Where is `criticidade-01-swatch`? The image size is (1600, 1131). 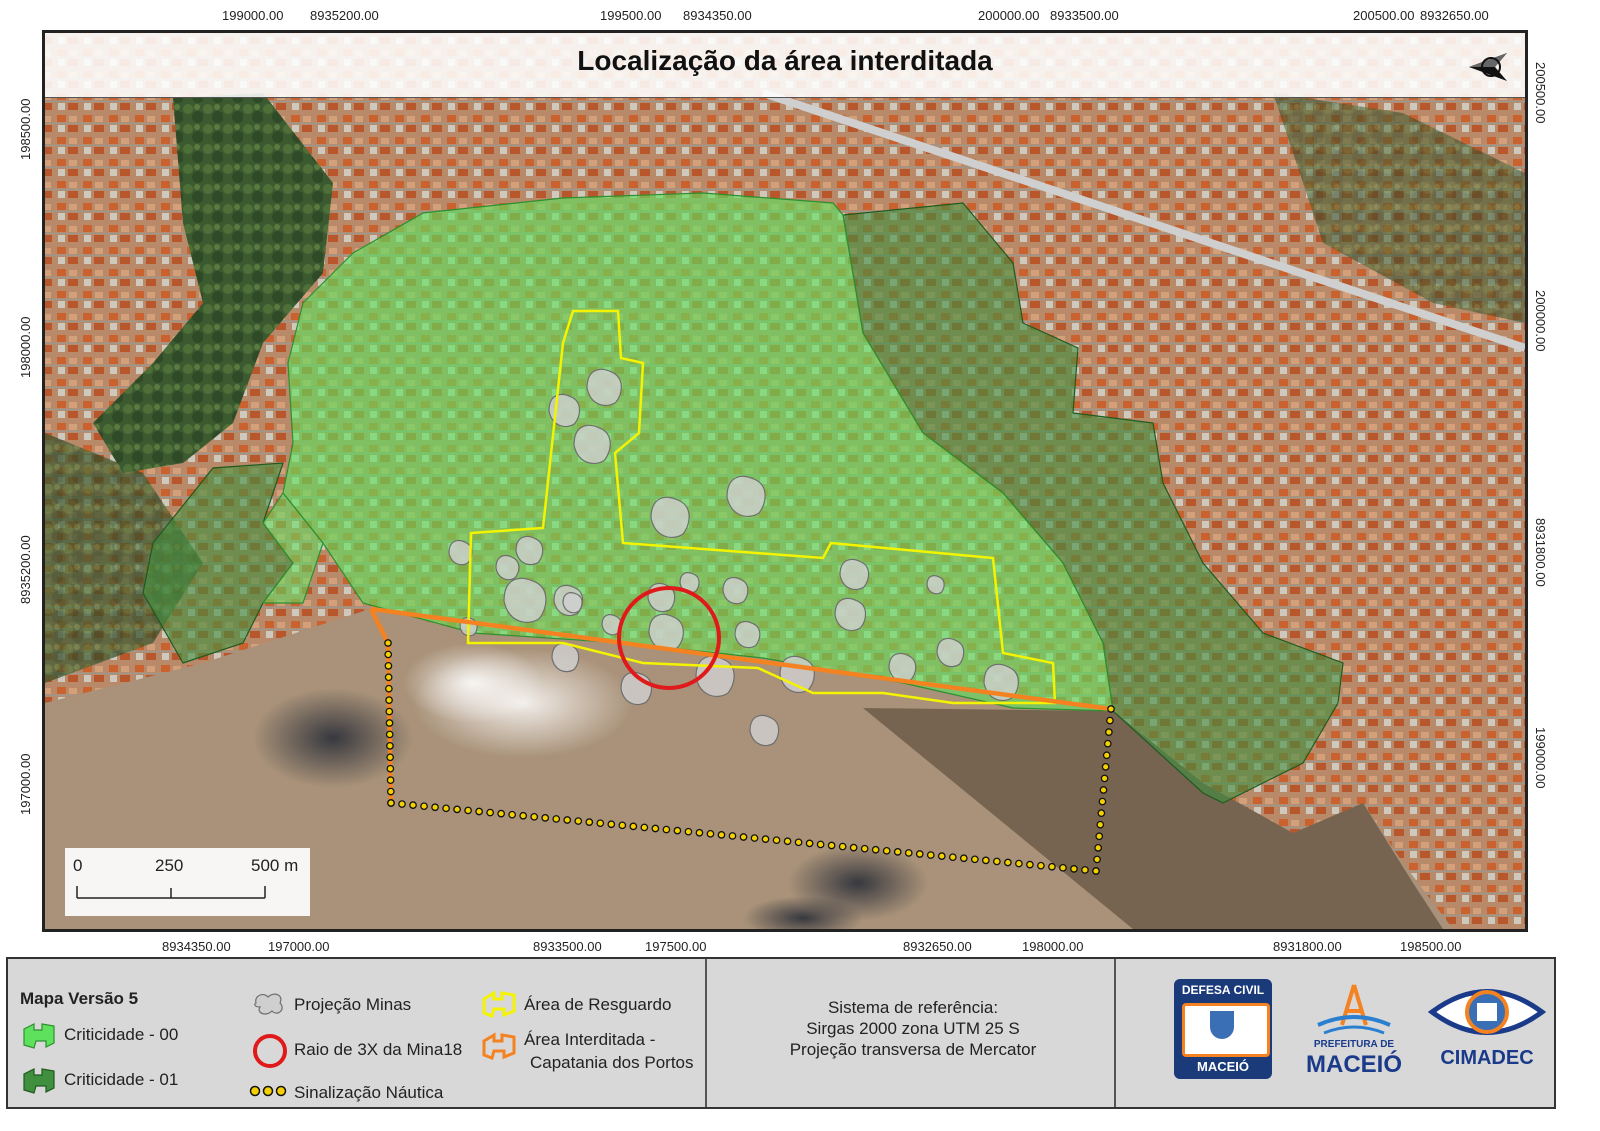 criticidade-01-swatch is located at coordinates (39, 1081).